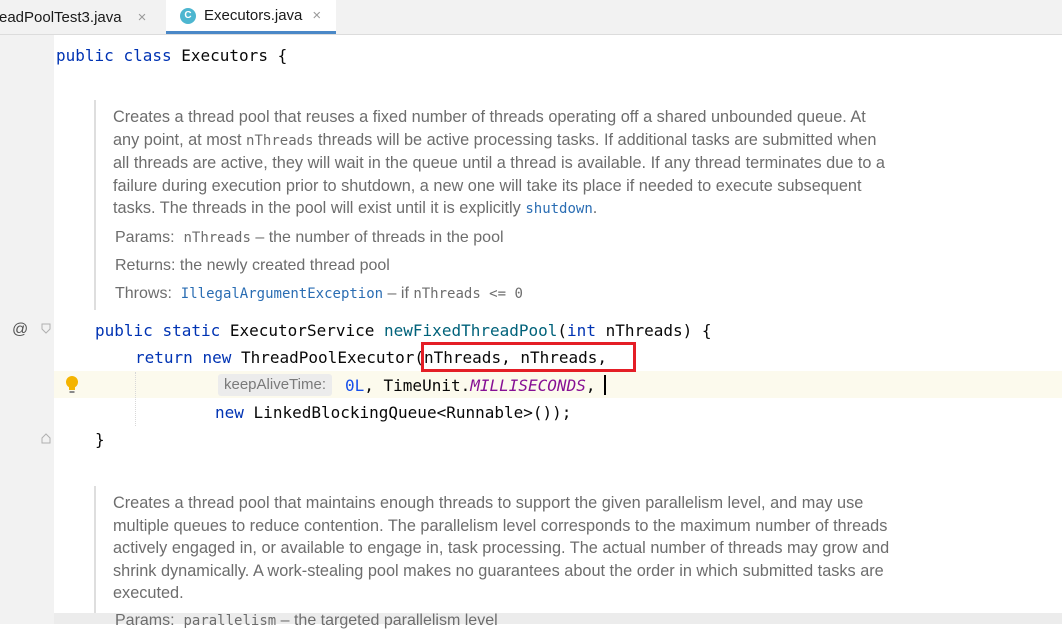  I want to click on text-caret, so click(605, 385).